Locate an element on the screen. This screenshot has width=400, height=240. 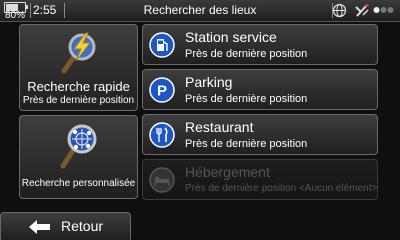
list-item-parking: P Parking Près de dernière position is located at coordinates (260, 89).